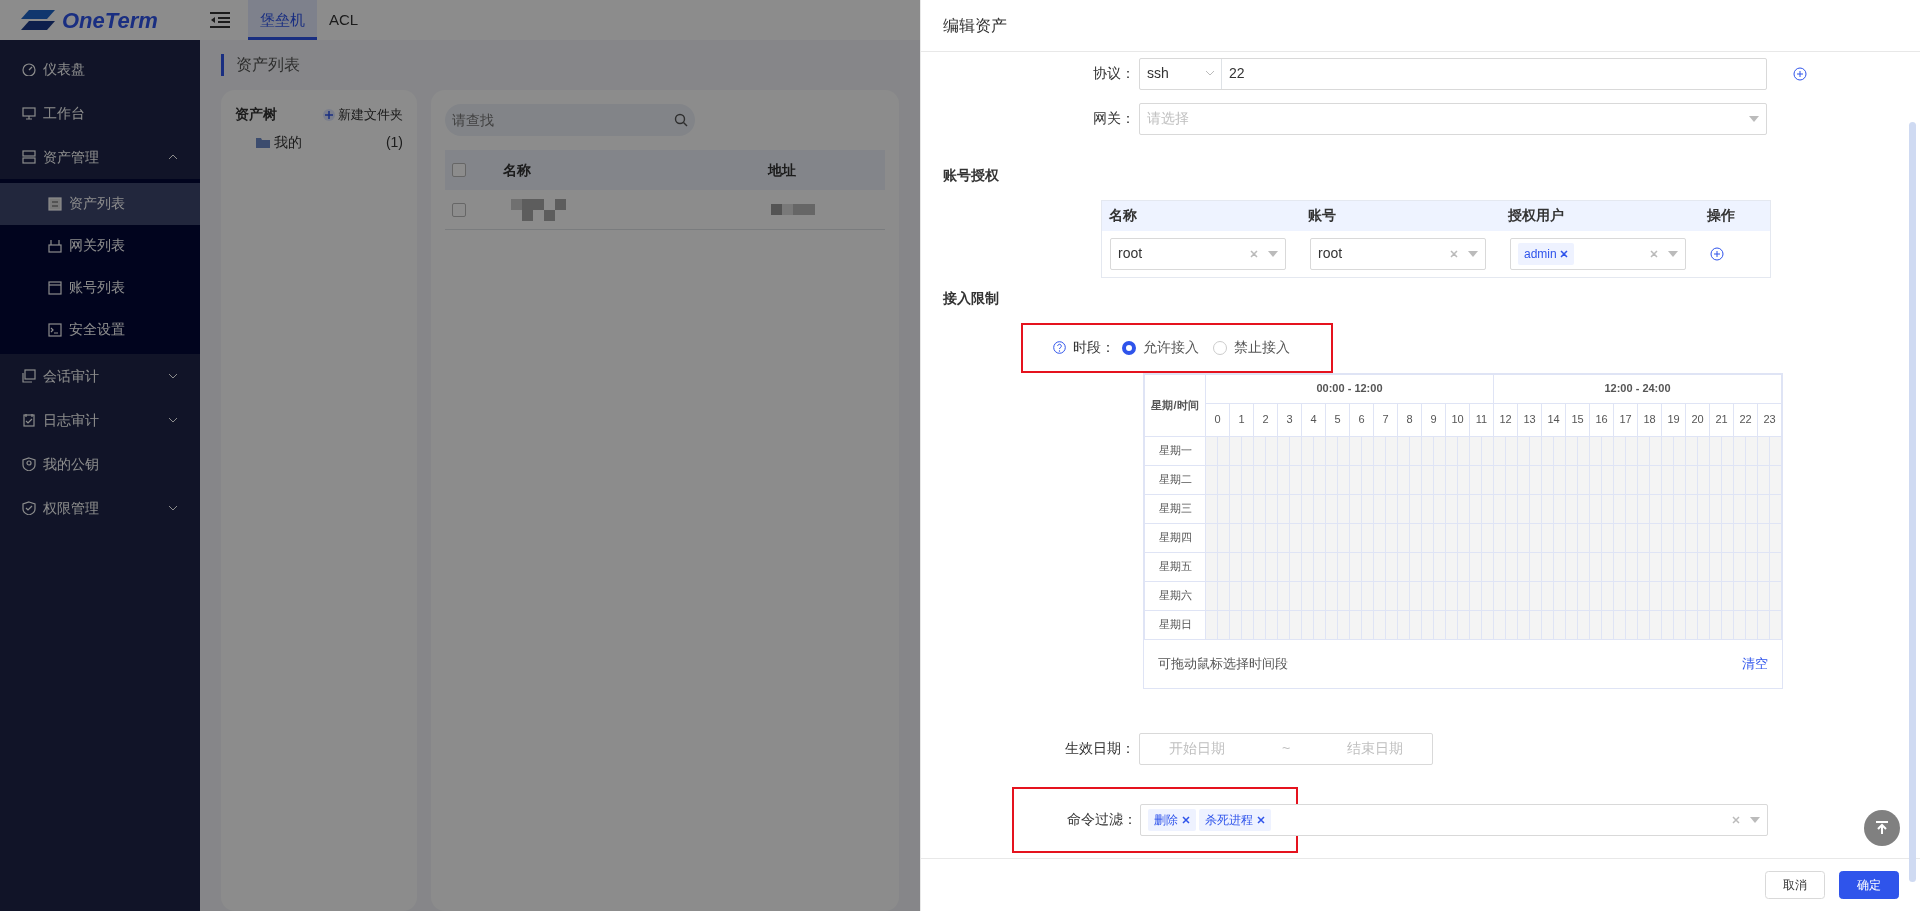 The width and height of the screenshot is (1920, 911). Describe the element at coordinates (29, 464) in the screenshot. I see `shield-key-icon` at that location.